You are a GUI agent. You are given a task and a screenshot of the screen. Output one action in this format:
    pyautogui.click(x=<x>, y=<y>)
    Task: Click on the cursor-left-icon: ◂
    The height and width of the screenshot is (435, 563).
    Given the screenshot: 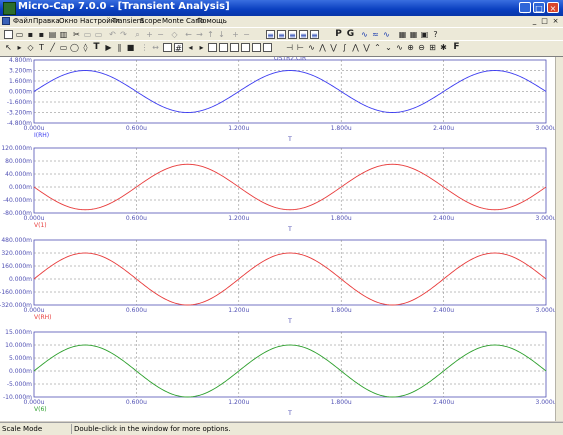 What is the action you would take?
    pyautogui.click(x=190, y=47)
    